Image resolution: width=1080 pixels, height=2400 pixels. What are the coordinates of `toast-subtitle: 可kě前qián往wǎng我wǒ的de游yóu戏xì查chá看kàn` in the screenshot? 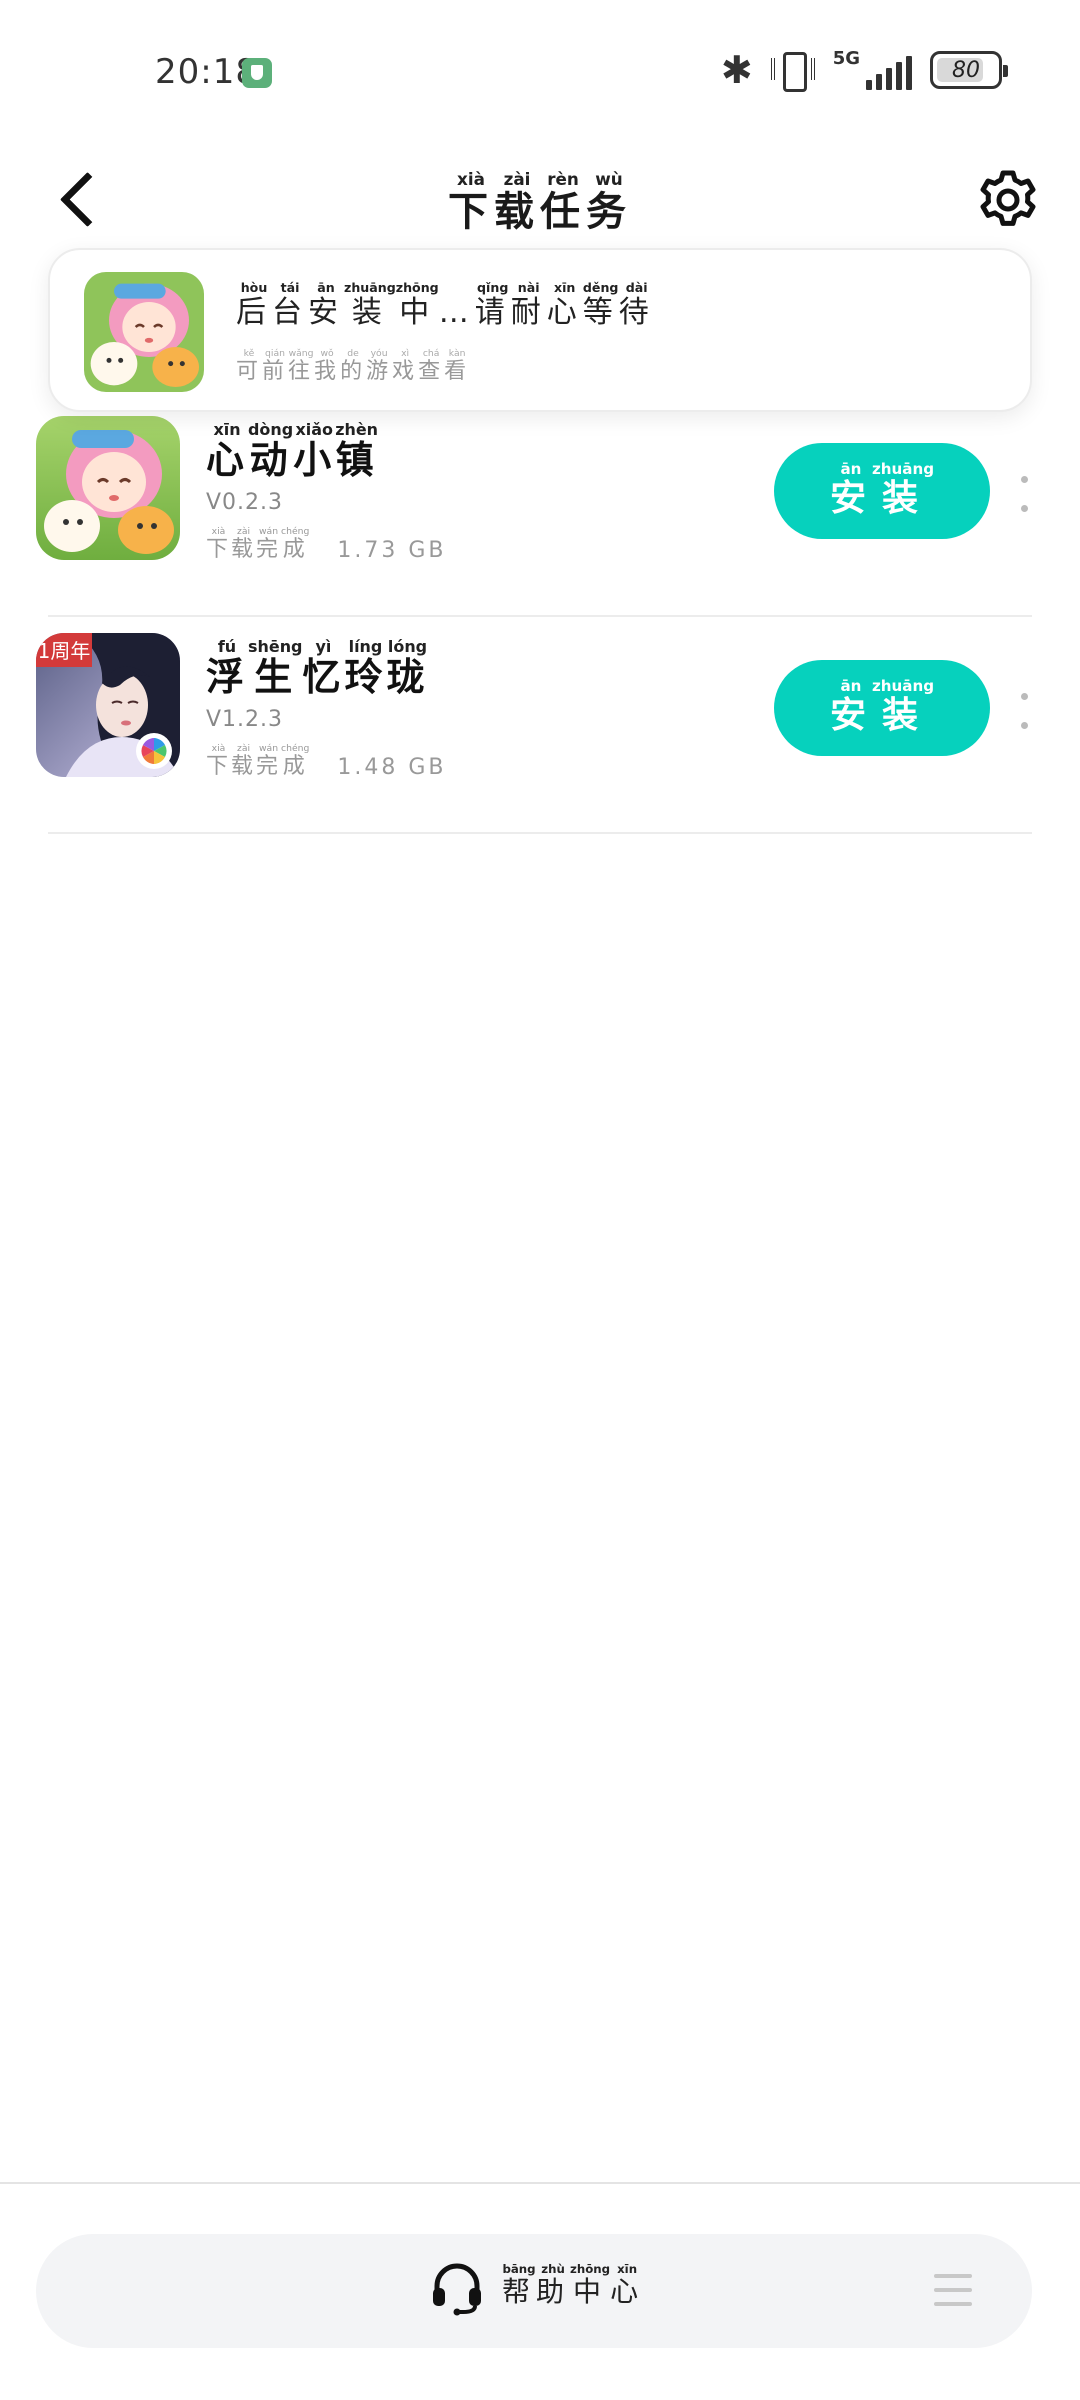 It's located at (353, 366).